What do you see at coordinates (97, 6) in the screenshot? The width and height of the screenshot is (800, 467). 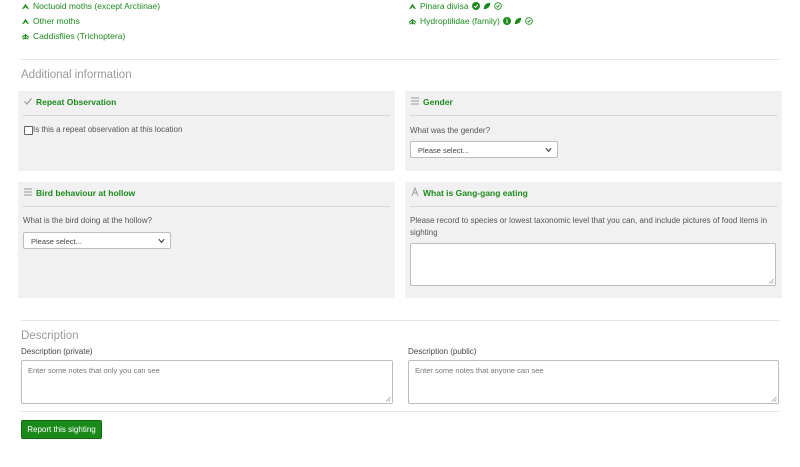 I see `species-label: Noctuoid moths (except Arctiinae)` at bounding box center [97, 6].